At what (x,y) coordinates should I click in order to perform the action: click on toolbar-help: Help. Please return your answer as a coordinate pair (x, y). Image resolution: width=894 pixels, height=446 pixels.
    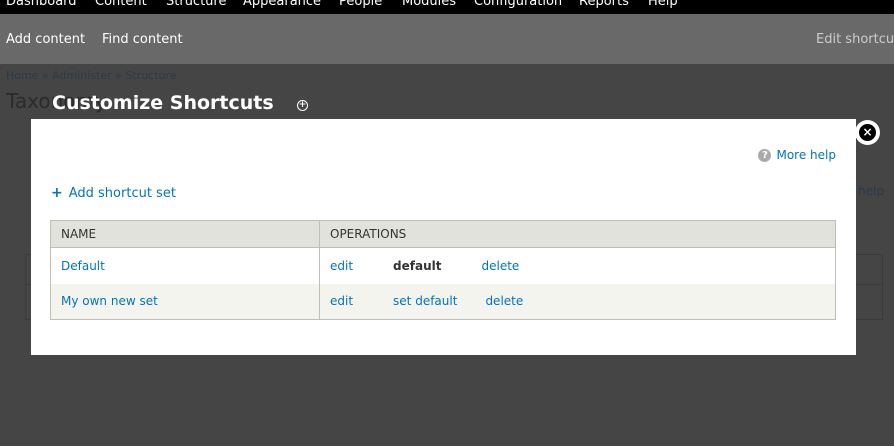
    Looking at the image, I should click on (663, 4).